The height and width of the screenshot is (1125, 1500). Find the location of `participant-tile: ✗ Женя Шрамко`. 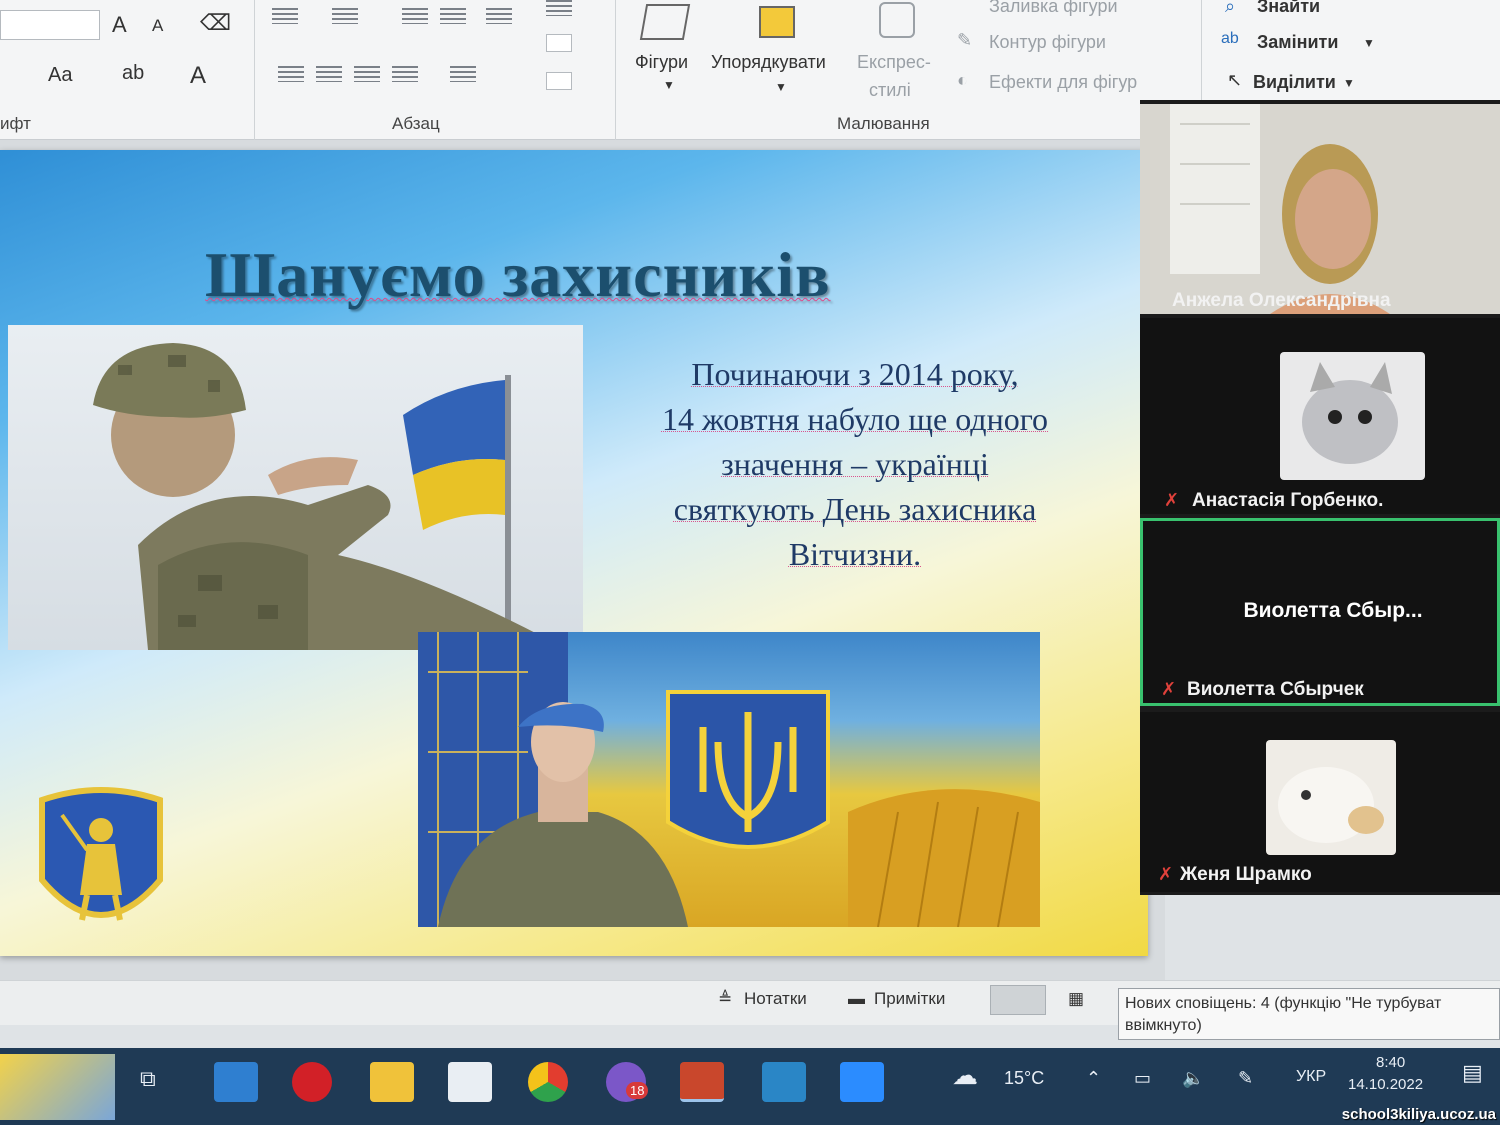

participant-tile: ✗ Женя Шрамко is located at coordinates (1320, 802).